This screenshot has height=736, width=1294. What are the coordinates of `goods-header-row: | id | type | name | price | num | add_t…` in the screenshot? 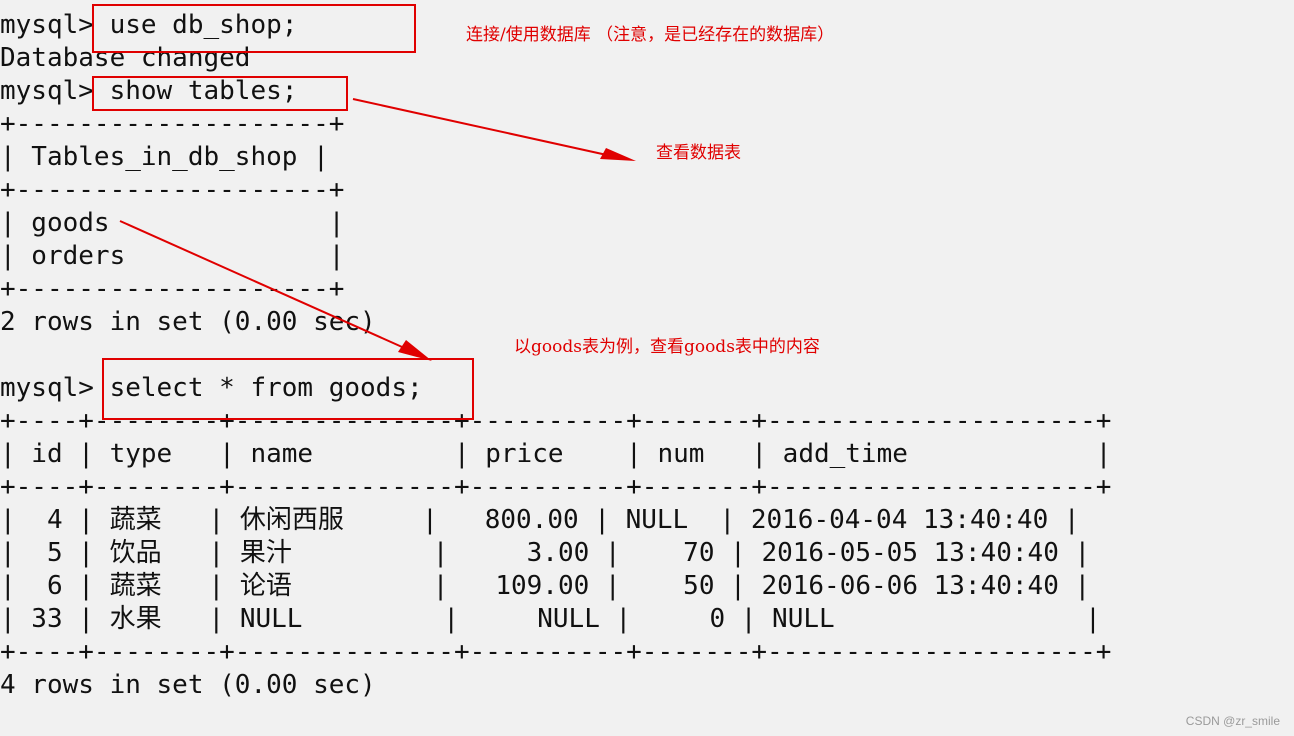 It's located at (556, 454).